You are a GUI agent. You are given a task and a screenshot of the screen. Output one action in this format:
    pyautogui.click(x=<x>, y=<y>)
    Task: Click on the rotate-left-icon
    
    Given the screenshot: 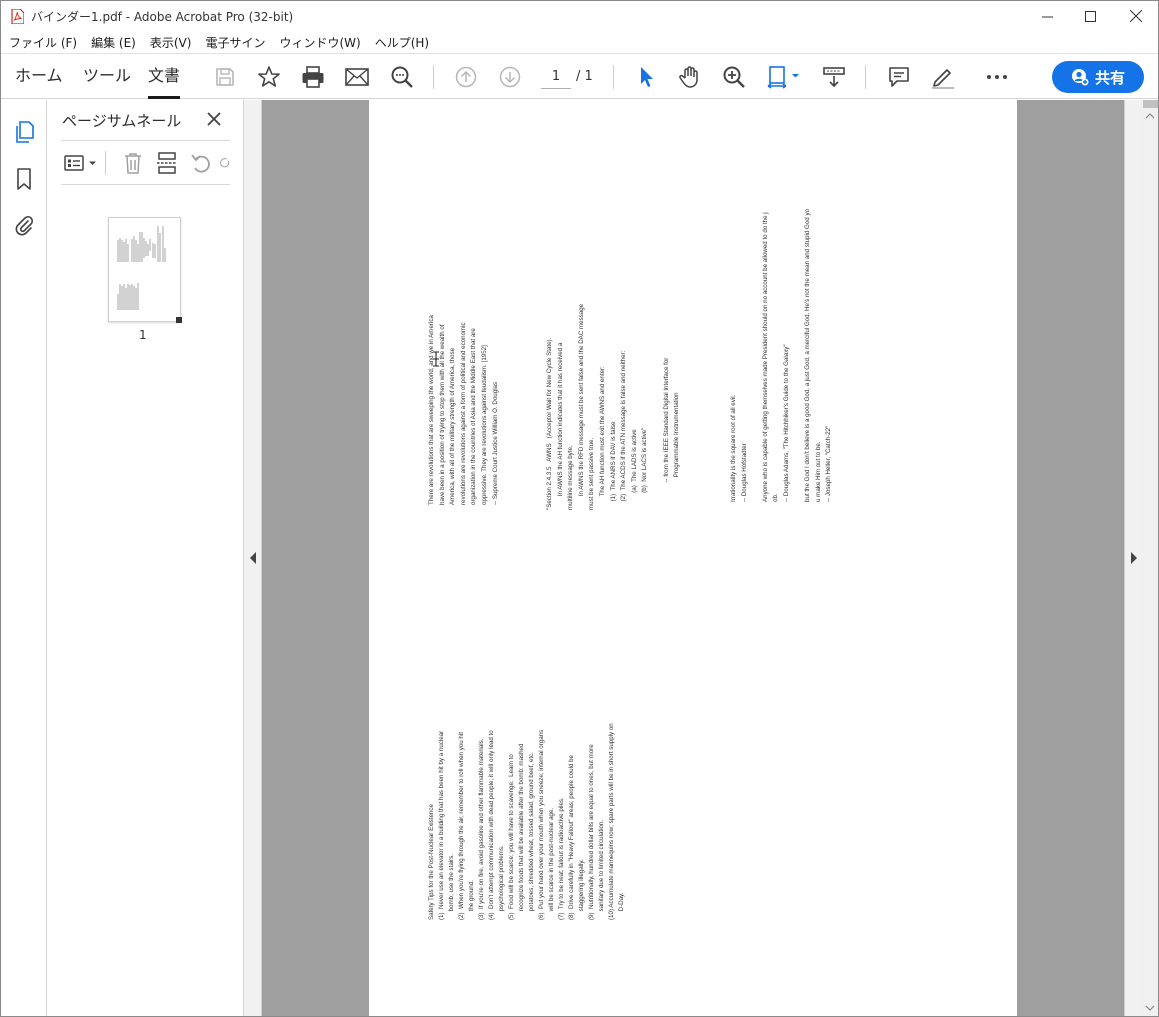 What is the action you would take?
    pyautogui.click(x=200, y=163)
    